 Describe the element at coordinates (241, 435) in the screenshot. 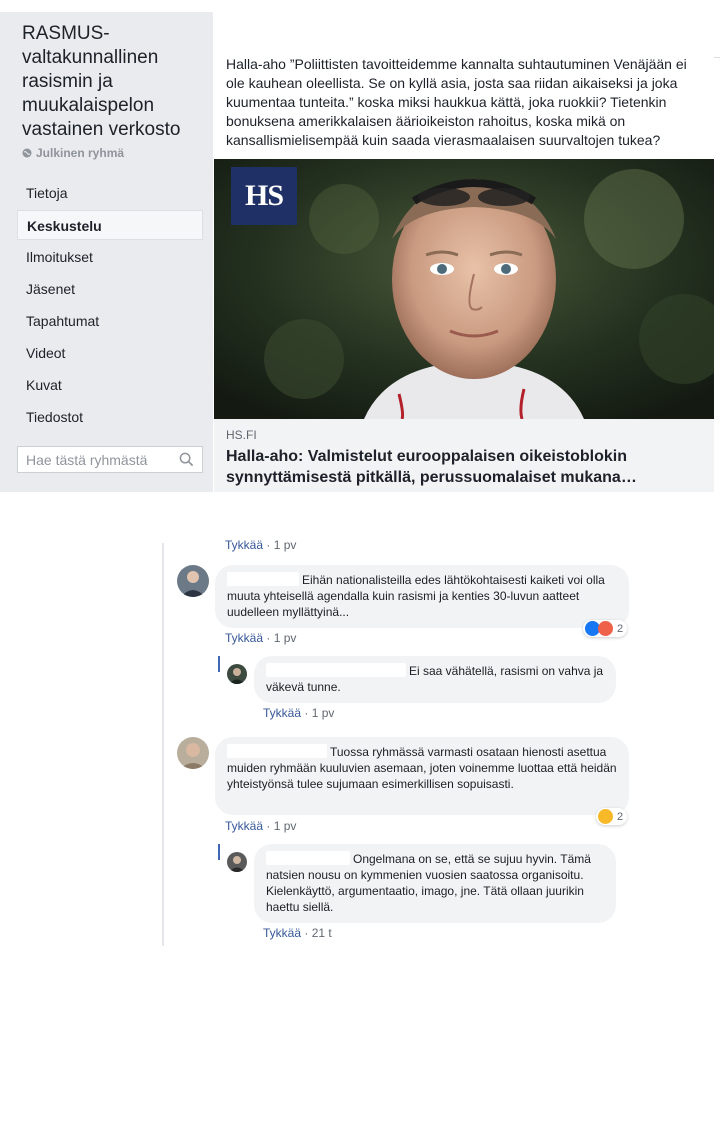

I see `link-domain: HS.FI` at that location.